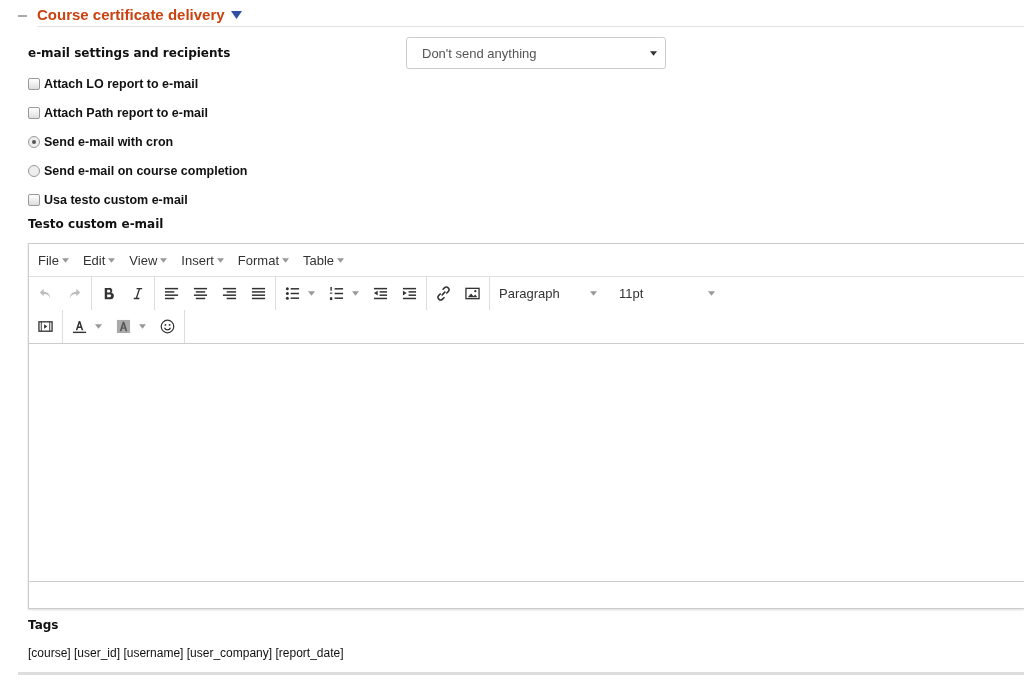  I want to click on menu-item: View, so click(148, 260).